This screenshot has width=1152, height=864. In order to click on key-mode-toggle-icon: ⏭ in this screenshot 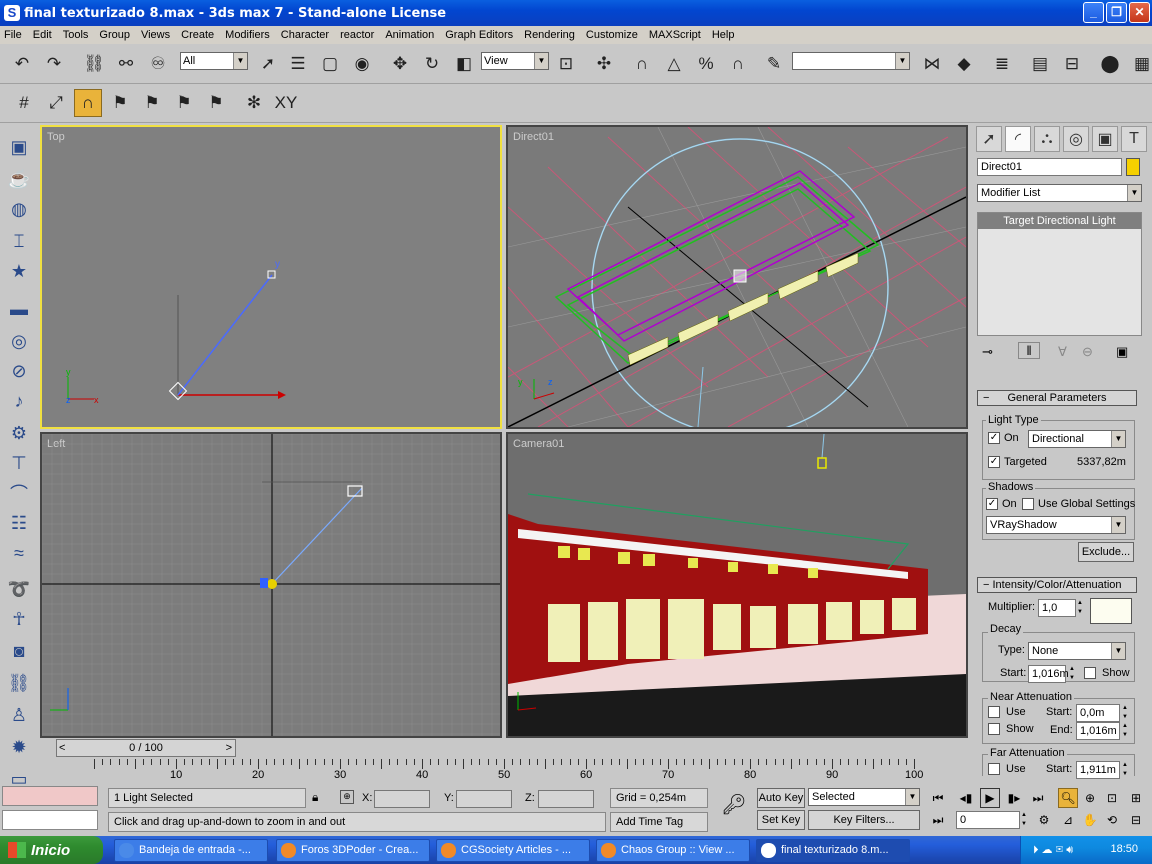, I will do `click(938, 820)`.